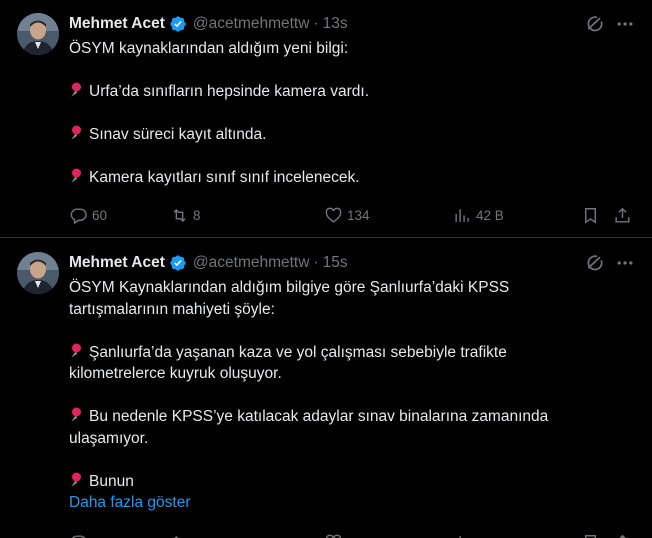  What do you see at coordinates (354, 482) in the screenshot?
I see `tweet-line: Bunun` at bounding box center [354, 482].